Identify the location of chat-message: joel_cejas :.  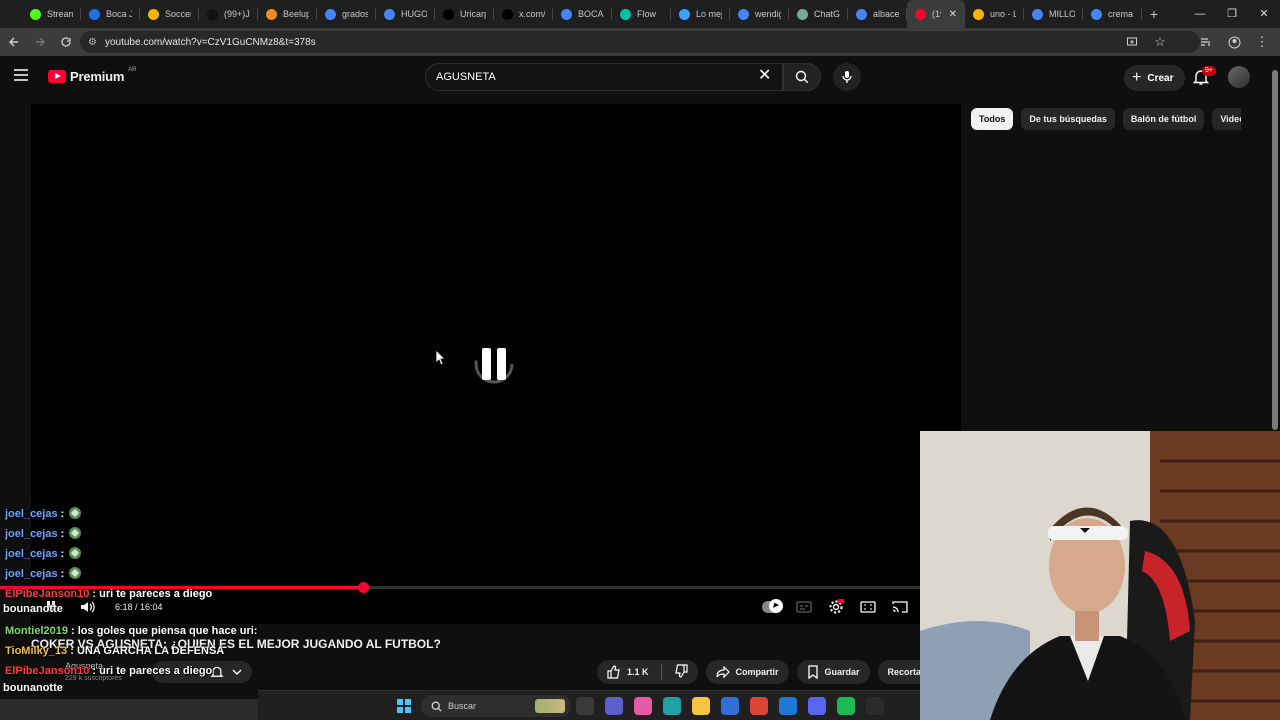
(43, 533).